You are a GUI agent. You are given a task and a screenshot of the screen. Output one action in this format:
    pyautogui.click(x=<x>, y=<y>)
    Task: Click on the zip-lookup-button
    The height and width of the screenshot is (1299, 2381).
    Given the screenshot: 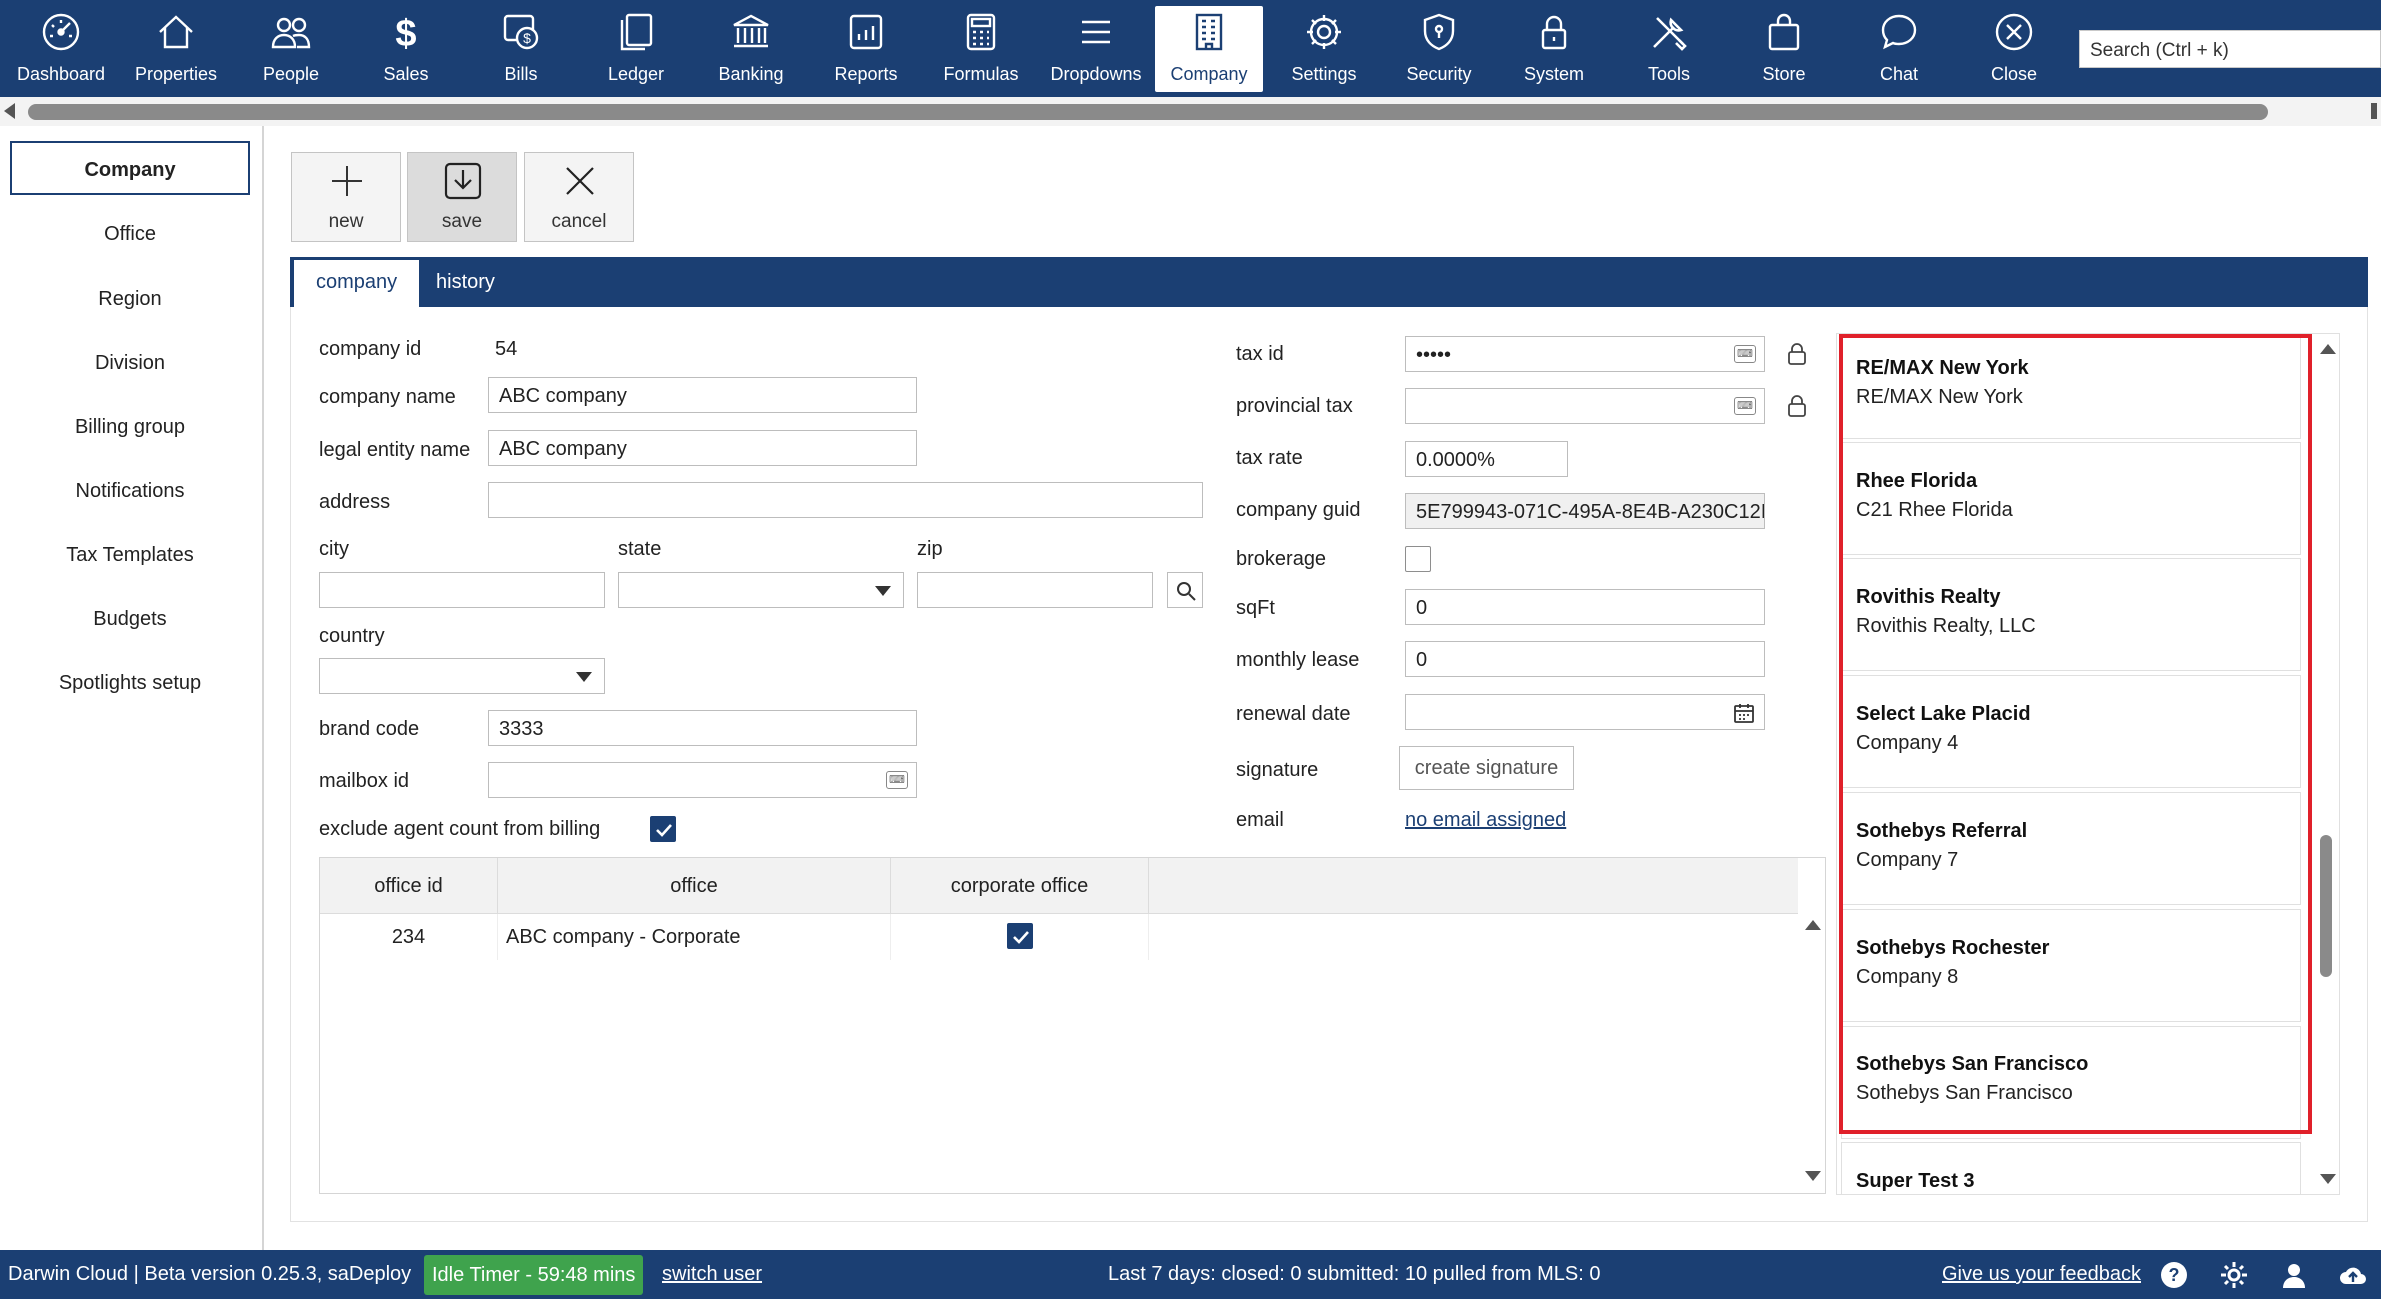 What is the action you would take?
    pyautogui.click(x=1185, y=590)
    